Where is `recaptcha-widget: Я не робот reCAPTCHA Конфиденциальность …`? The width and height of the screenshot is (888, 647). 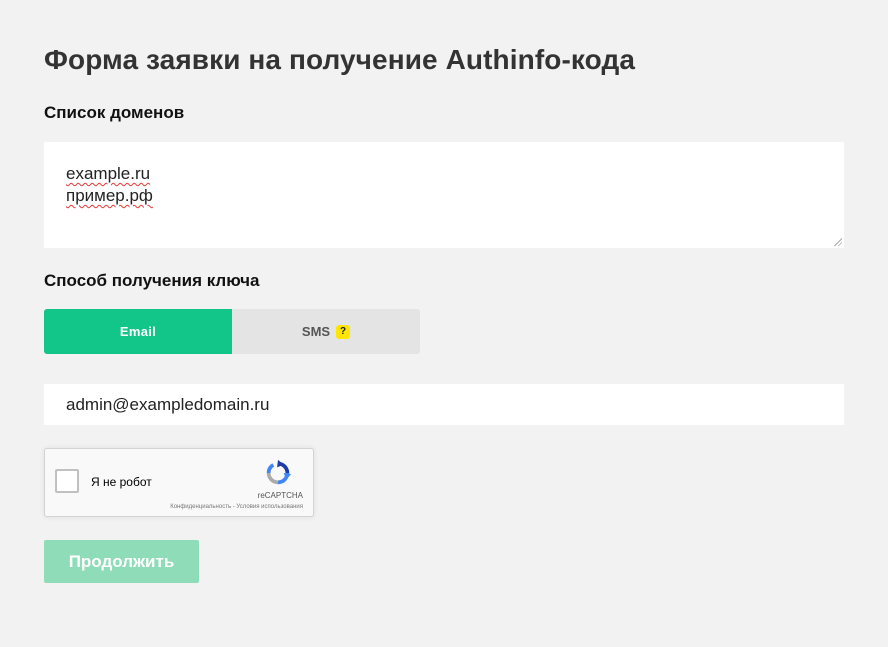 recaptcha-widget: Я не робот reCAPTCHA Конфиденциальность … is located at coordinates (179, 482).